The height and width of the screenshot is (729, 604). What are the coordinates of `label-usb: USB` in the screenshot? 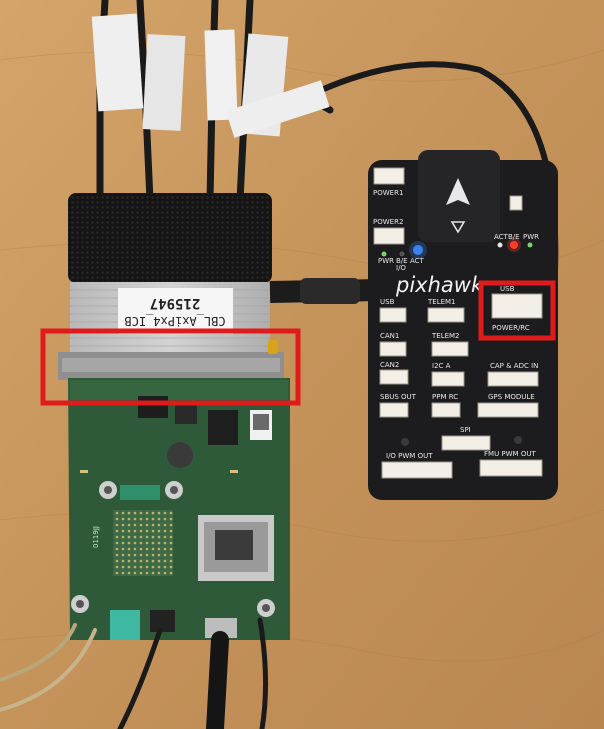 It's located at (387, 302).